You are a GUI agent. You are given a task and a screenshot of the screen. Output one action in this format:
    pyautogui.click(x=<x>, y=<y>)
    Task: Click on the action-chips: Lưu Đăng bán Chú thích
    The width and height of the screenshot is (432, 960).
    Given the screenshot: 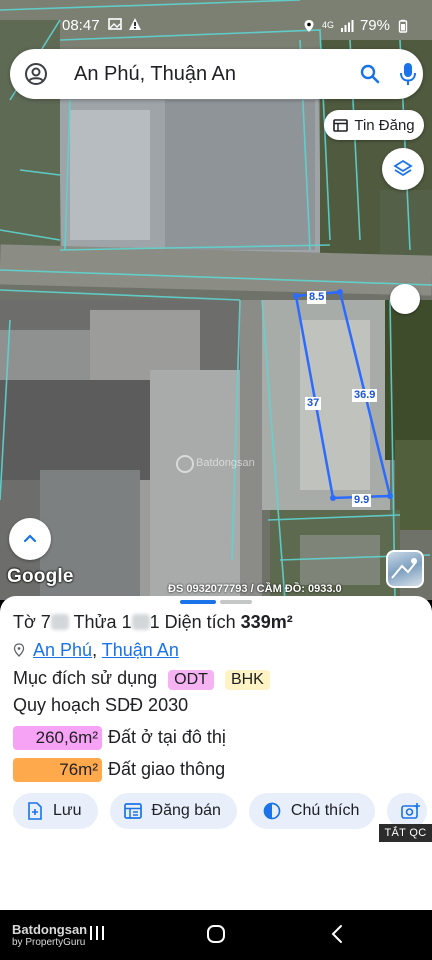 What is the action you would take?
    pyautogui.click(x=220, y=811)
    